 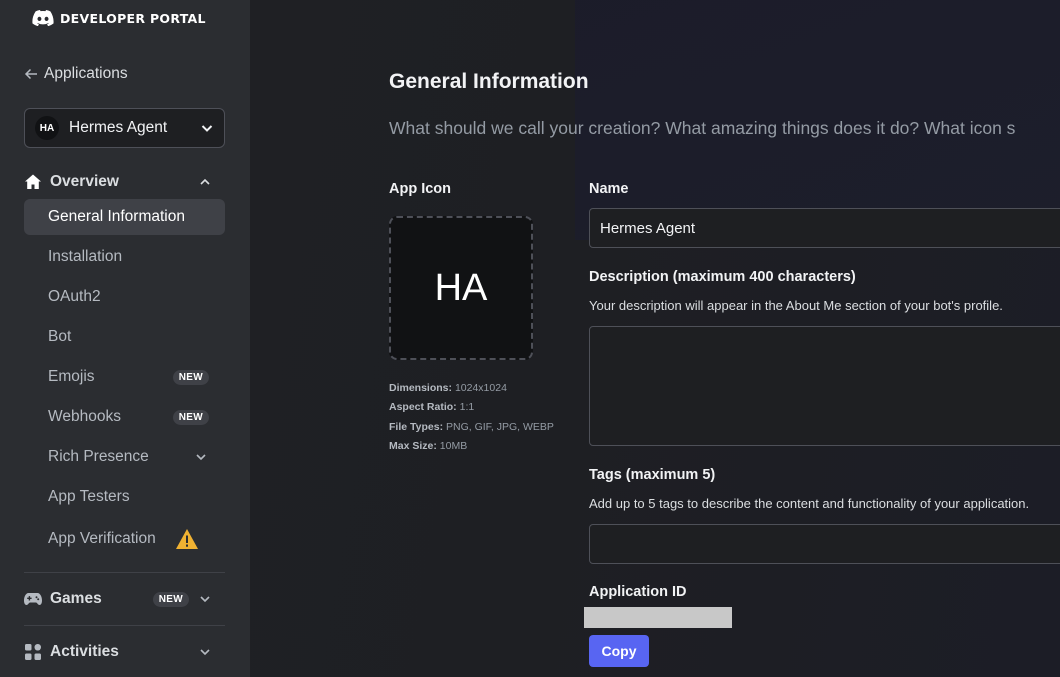 I want to click on tags-label: Tags (maximum 5), so click(x=652, y=475).